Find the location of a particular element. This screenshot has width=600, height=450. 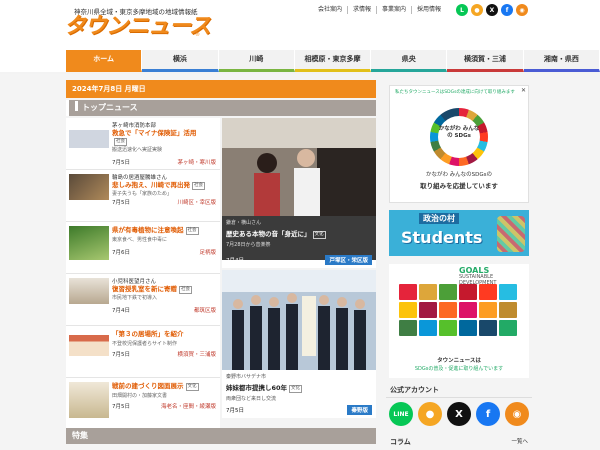

featured-caption: 鎌倉・横山さん 歴史ある本物の音「身近に」 文化 7月28日から音楽祭 is located at coordinates (299, 238).